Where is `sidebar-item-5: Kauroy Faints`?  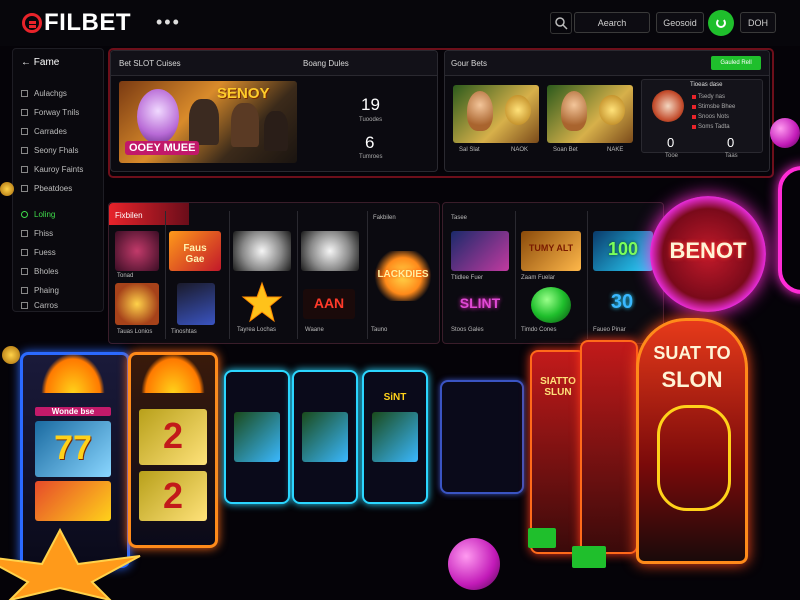
sidebar-item-5: Kauroy Faints is located at coordinates (52, 169).